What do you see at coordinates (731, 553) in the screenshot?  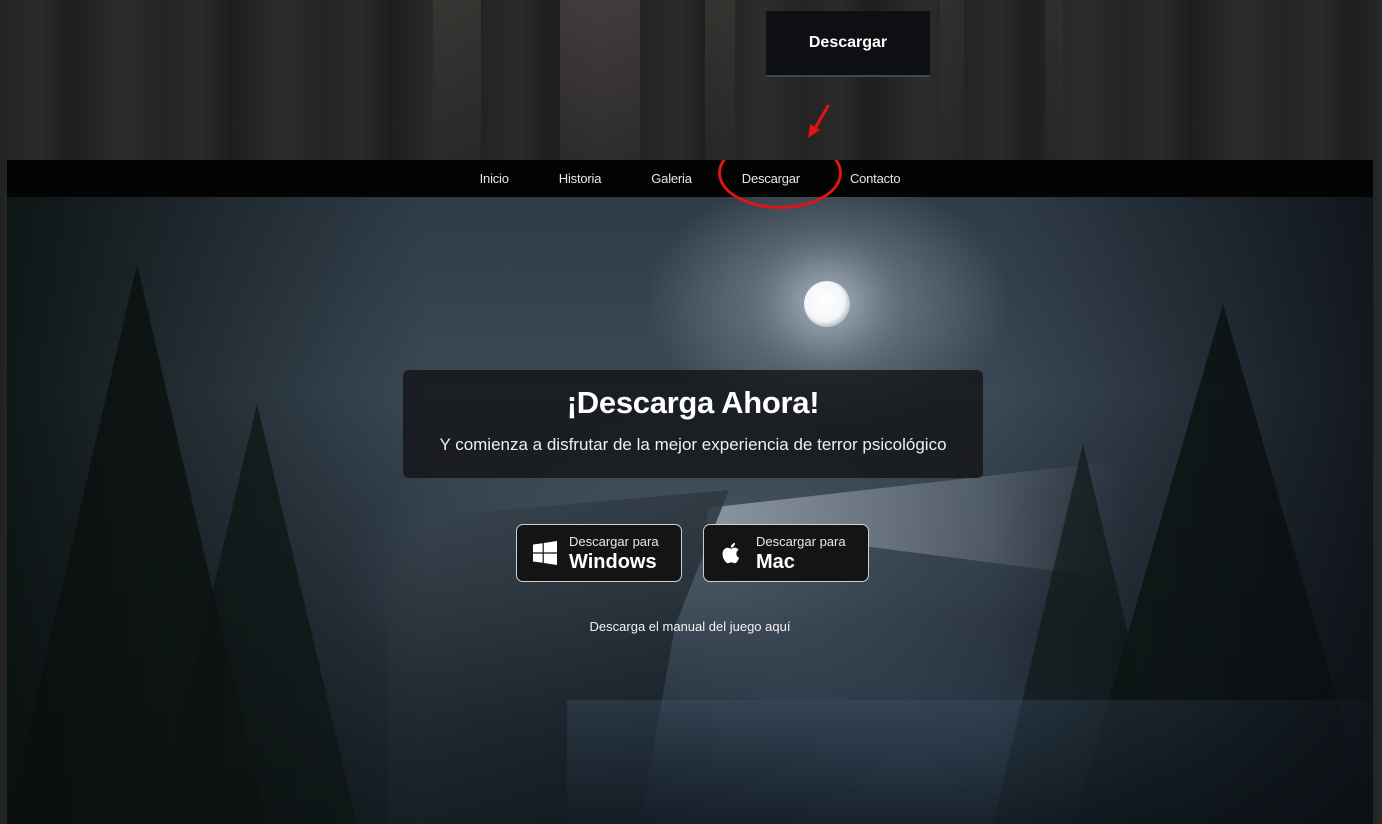 I see `apple-logo-icon` at bounding box center [731, 553].